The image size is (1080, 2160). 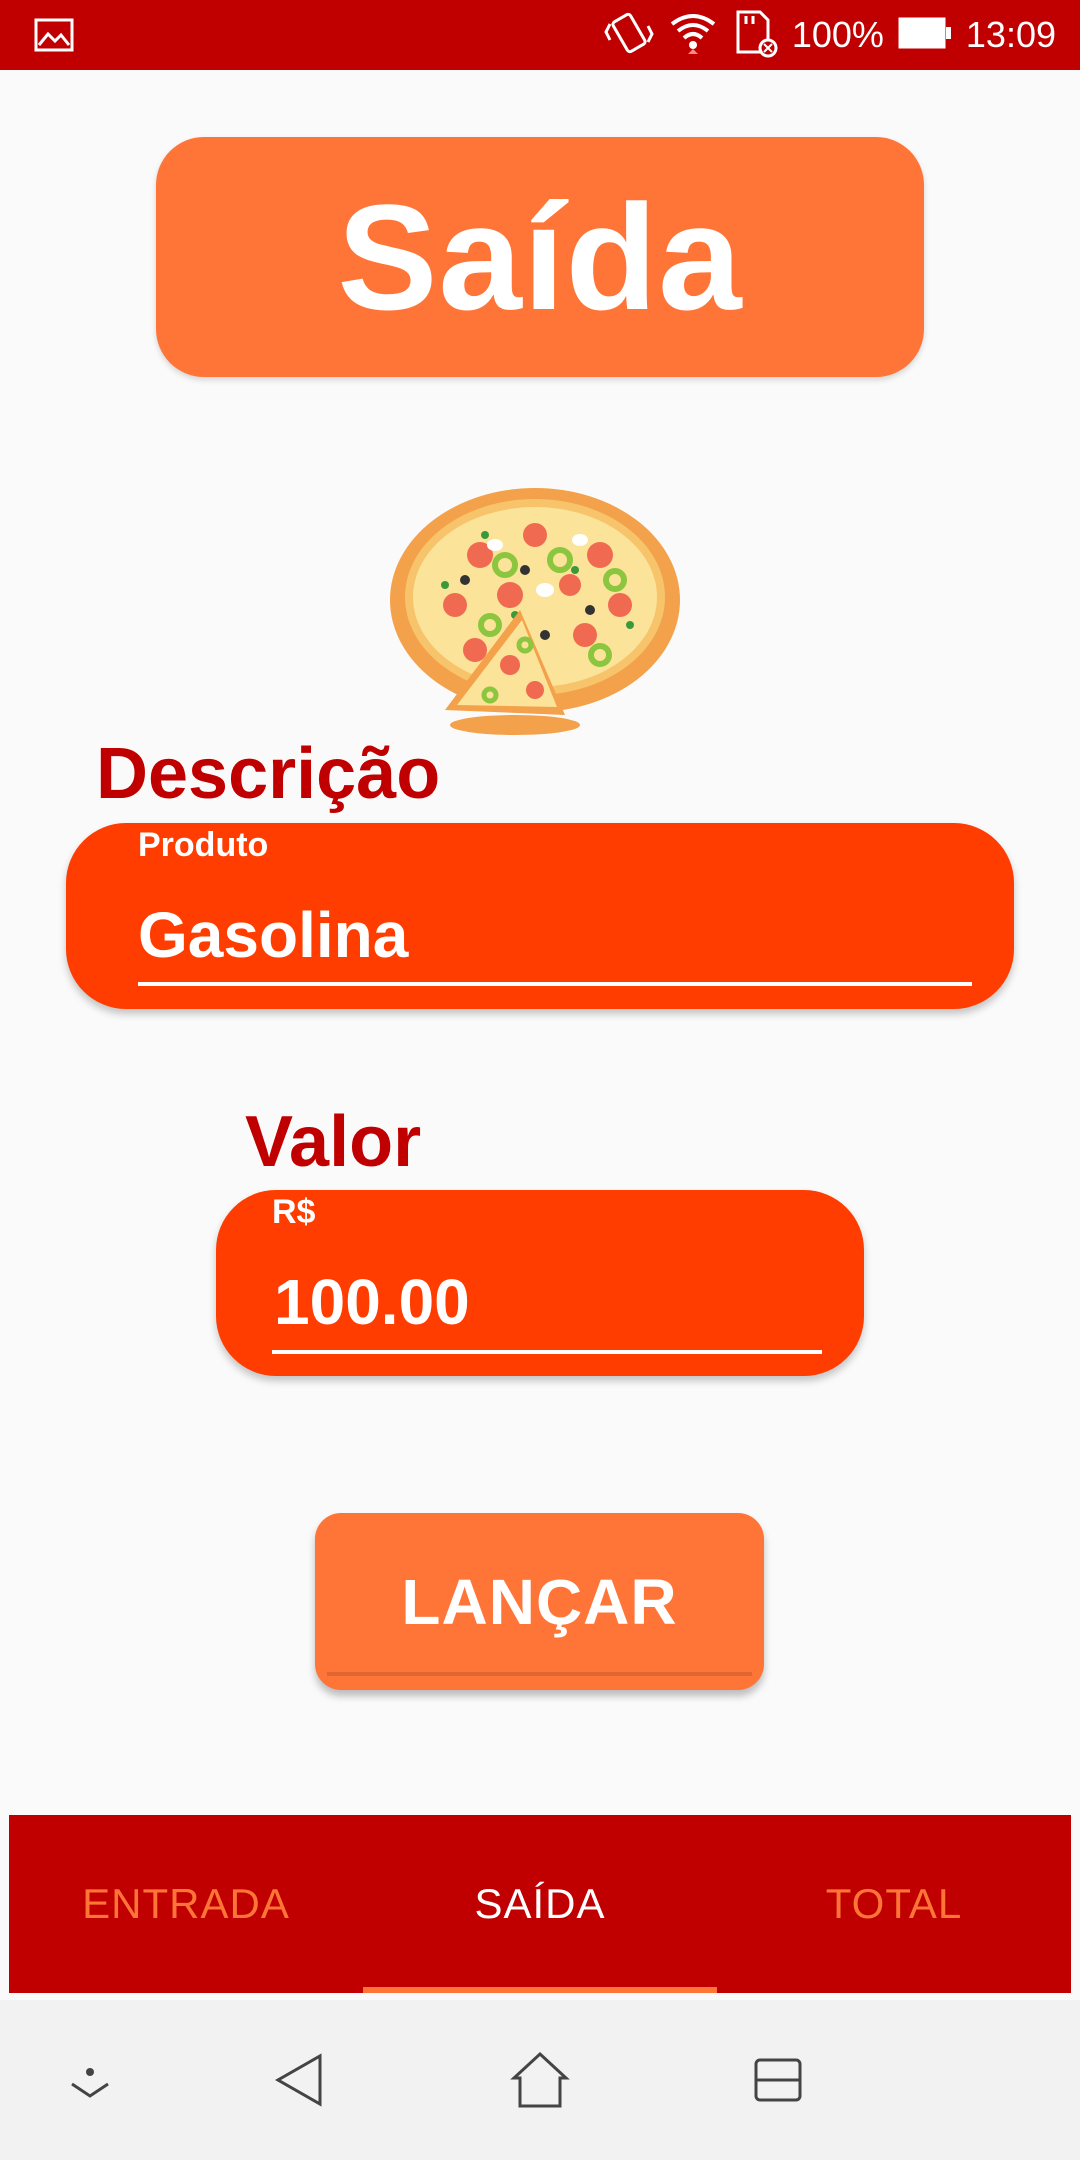 I want to click on sd-card-icon, so click(x=755, y=35).